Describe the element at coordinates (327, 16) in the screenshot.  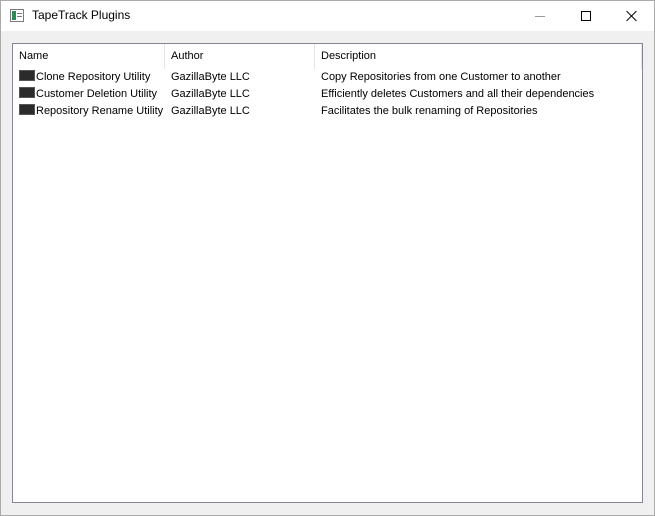
I see `title-bar: TapeTrack Plugins` at that location.